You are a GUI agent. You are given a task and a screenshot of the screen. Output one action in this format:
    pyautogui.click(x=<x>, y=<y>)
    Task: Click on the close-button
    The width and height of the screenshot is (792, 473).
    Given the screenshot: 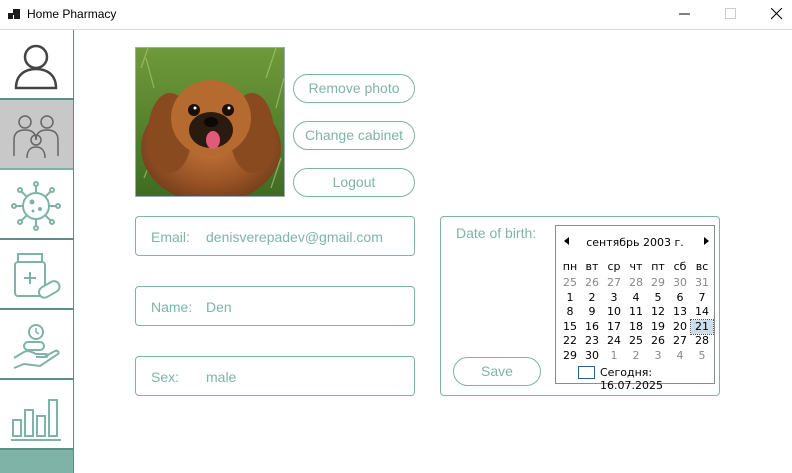 What is the action you would take?
    pyautogui.click(x=773, y=14)
    